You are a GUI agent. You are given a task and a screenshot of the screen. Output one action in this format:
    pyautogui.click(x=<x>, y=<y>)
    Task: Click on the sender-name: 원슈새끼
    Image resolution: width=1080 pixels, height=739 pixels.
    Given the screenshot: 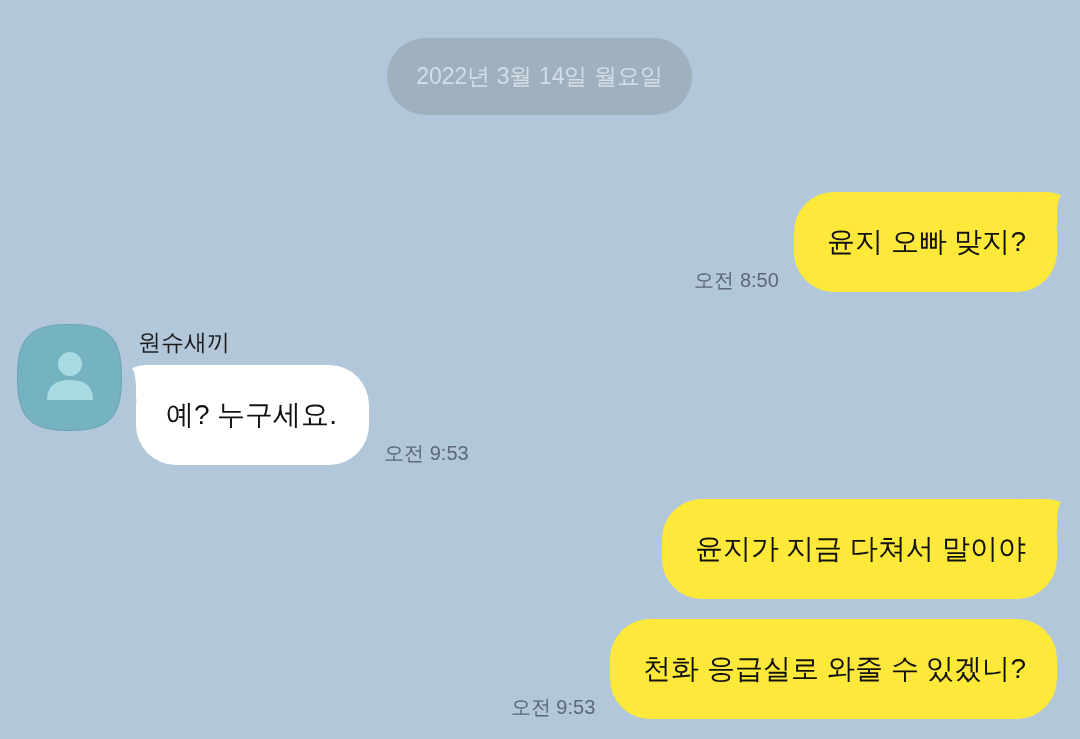 What is the action you would take?
    pyautogui.click(x=184, y=342)
    